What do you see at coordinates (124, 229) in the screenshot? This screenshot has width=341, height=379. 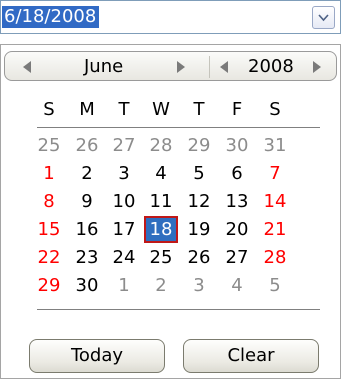 I see `day-cell: 17` at bounding box center [124, 229].